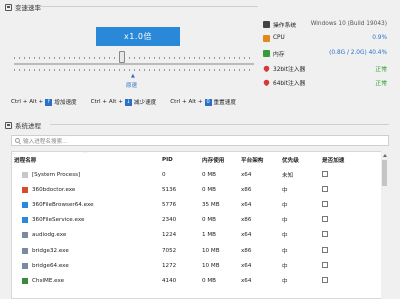  I want to click on process-pid: 2340, so click(169, 220).